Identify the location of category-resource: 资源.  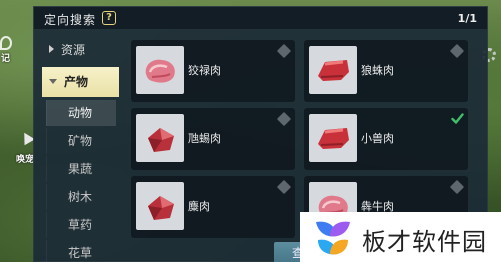
(84, 50).